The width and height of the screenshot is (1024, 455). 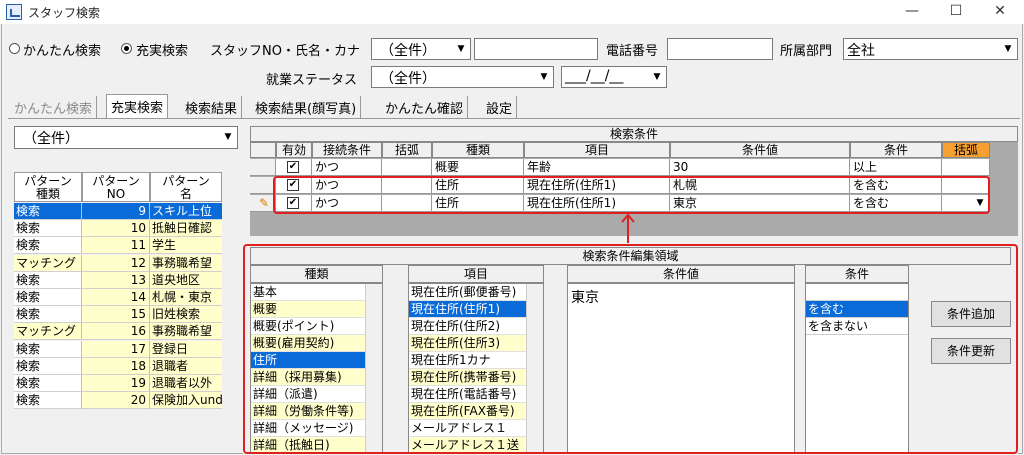 I want to click on maximize-icon: ☐, so click(x=956, y=12).